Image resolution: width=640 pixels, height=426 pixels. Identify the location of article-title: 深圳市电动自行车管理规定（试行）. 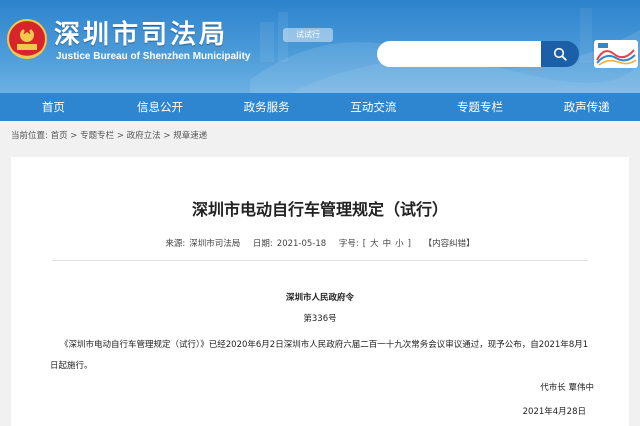
(319, 209).